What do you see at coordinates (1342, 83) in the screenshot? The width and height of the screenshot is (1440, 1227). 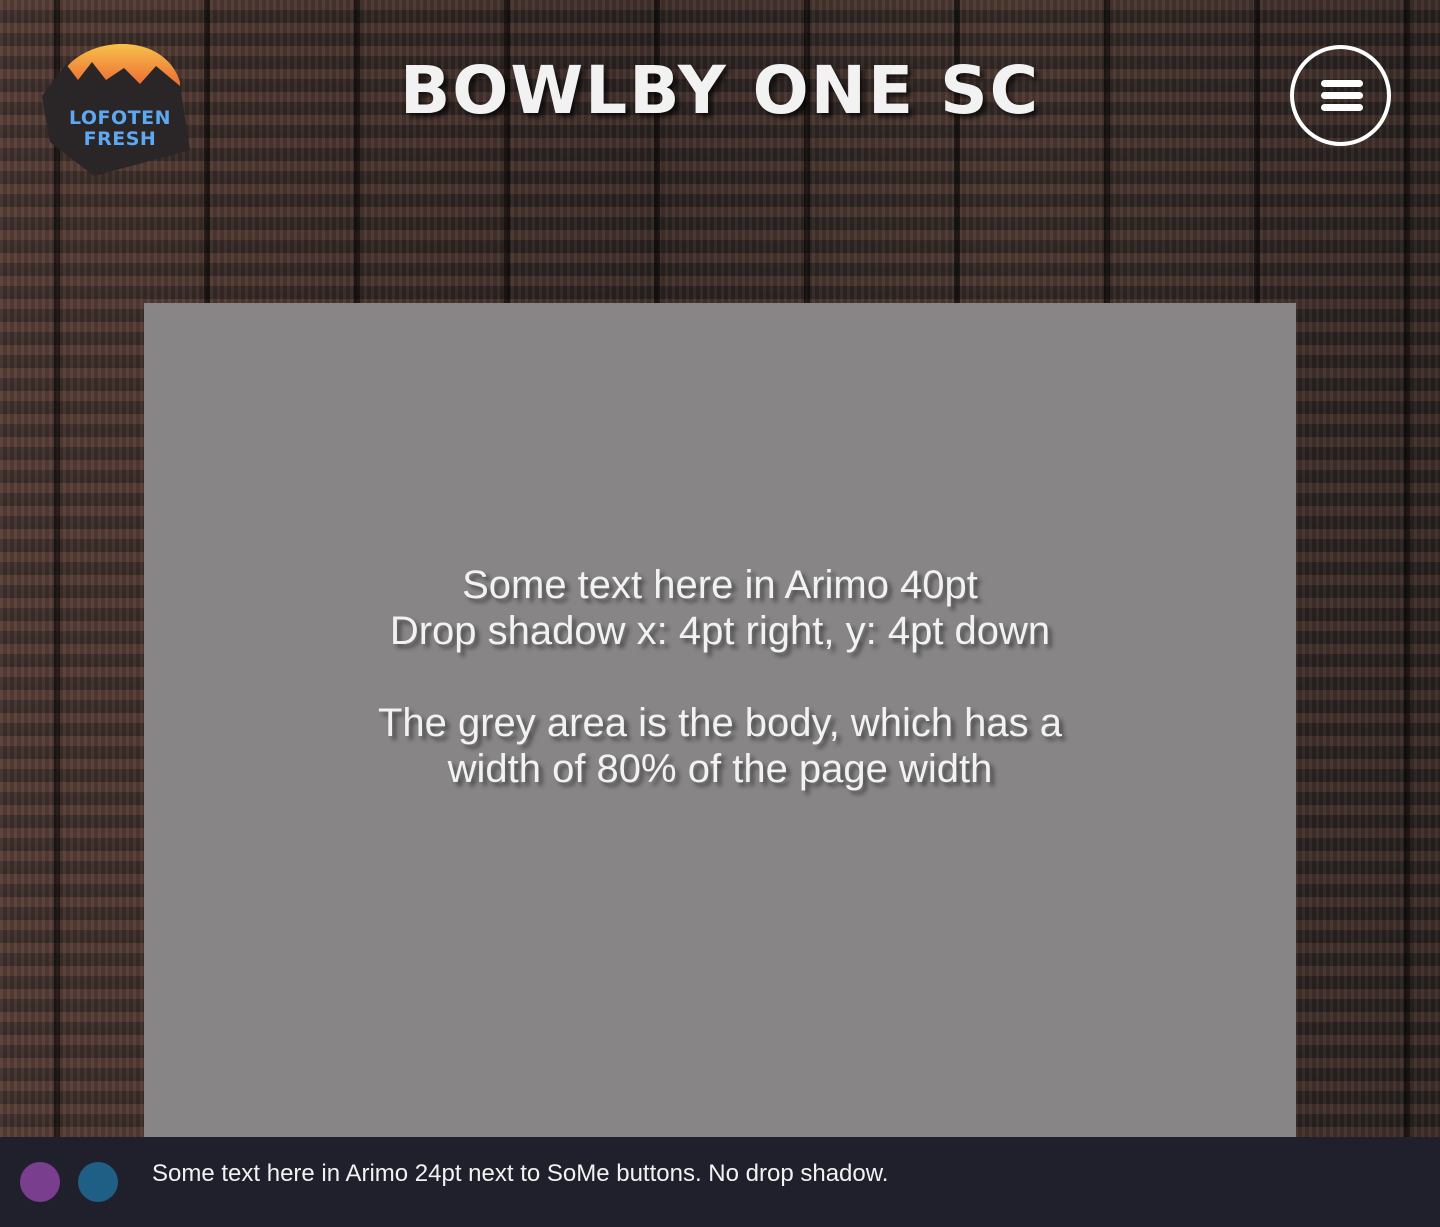 I see `menu-bar-top` at bounding box center [1342, 83].